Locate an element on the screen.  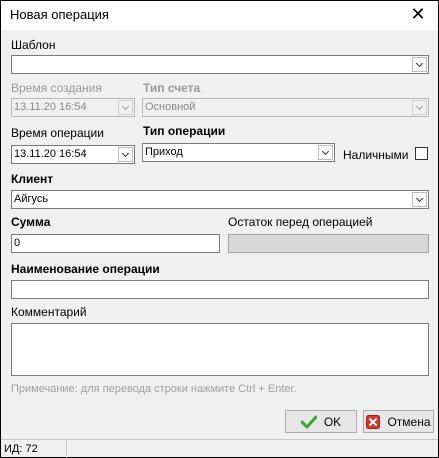
operation-type-value: Приход is located at coordinates (164, 152).